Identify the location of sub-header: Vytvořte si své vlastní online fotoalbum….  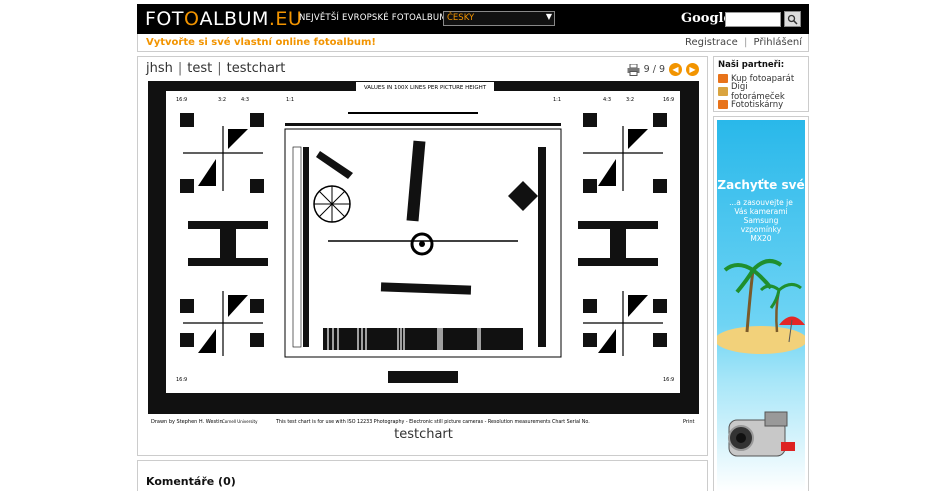
(473, 43).